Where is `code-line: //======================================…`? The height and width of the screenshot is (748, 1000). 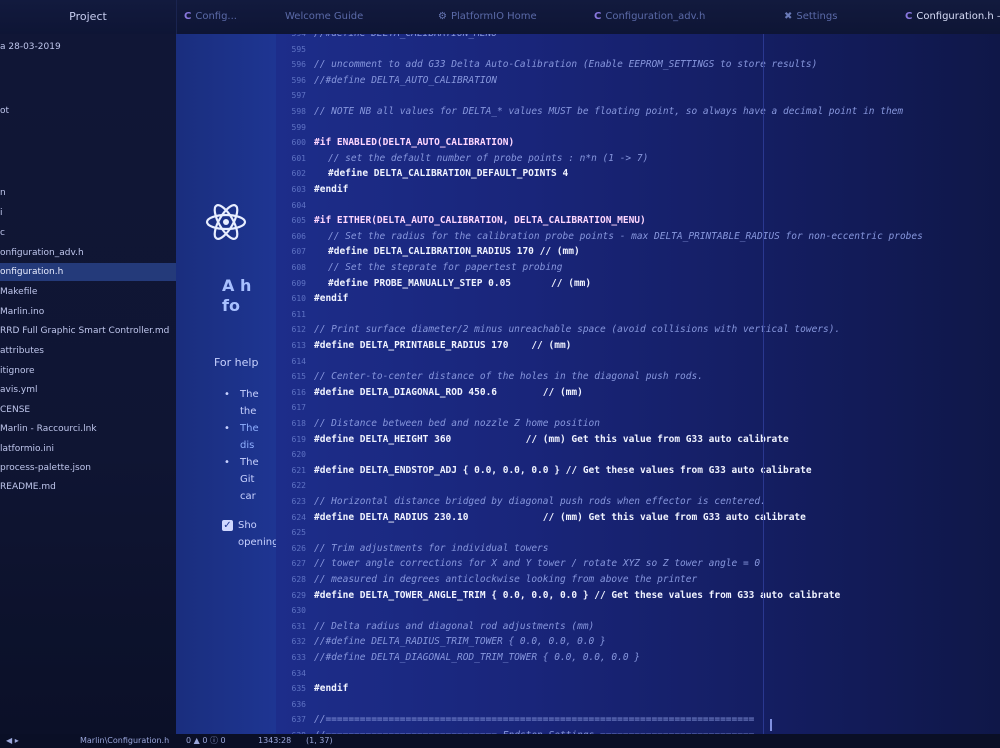
code-line: //======================================… is located at coordinates (534, 719).